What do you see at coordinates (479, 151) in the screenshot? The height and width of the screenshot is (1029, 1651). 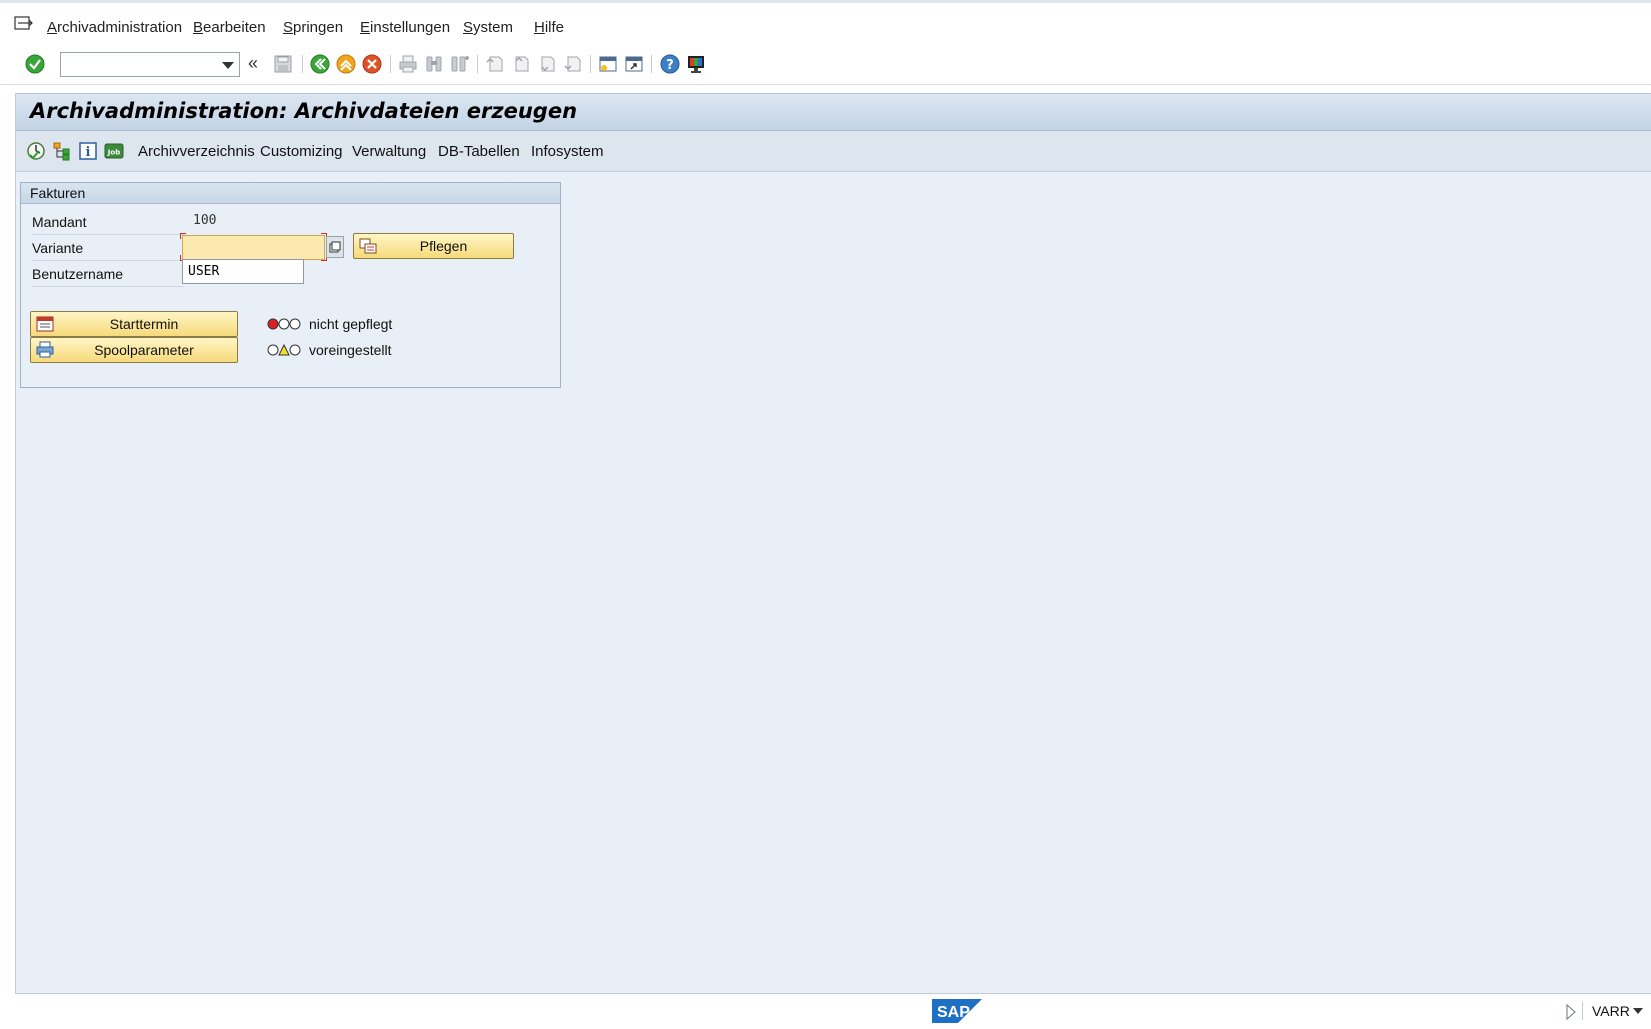 I see `link-db-tabellen: DB-Tabellen` at bounding box center [479, 151].